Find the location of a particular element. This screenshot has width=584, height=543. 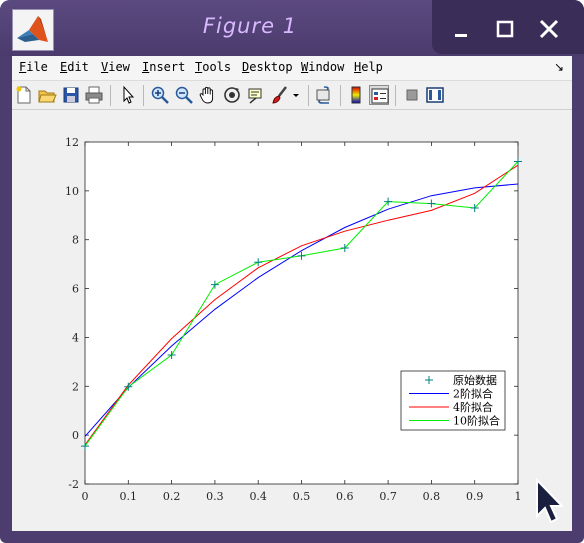

x-tick-label: 0.8 is located at coordinates (432, 496).